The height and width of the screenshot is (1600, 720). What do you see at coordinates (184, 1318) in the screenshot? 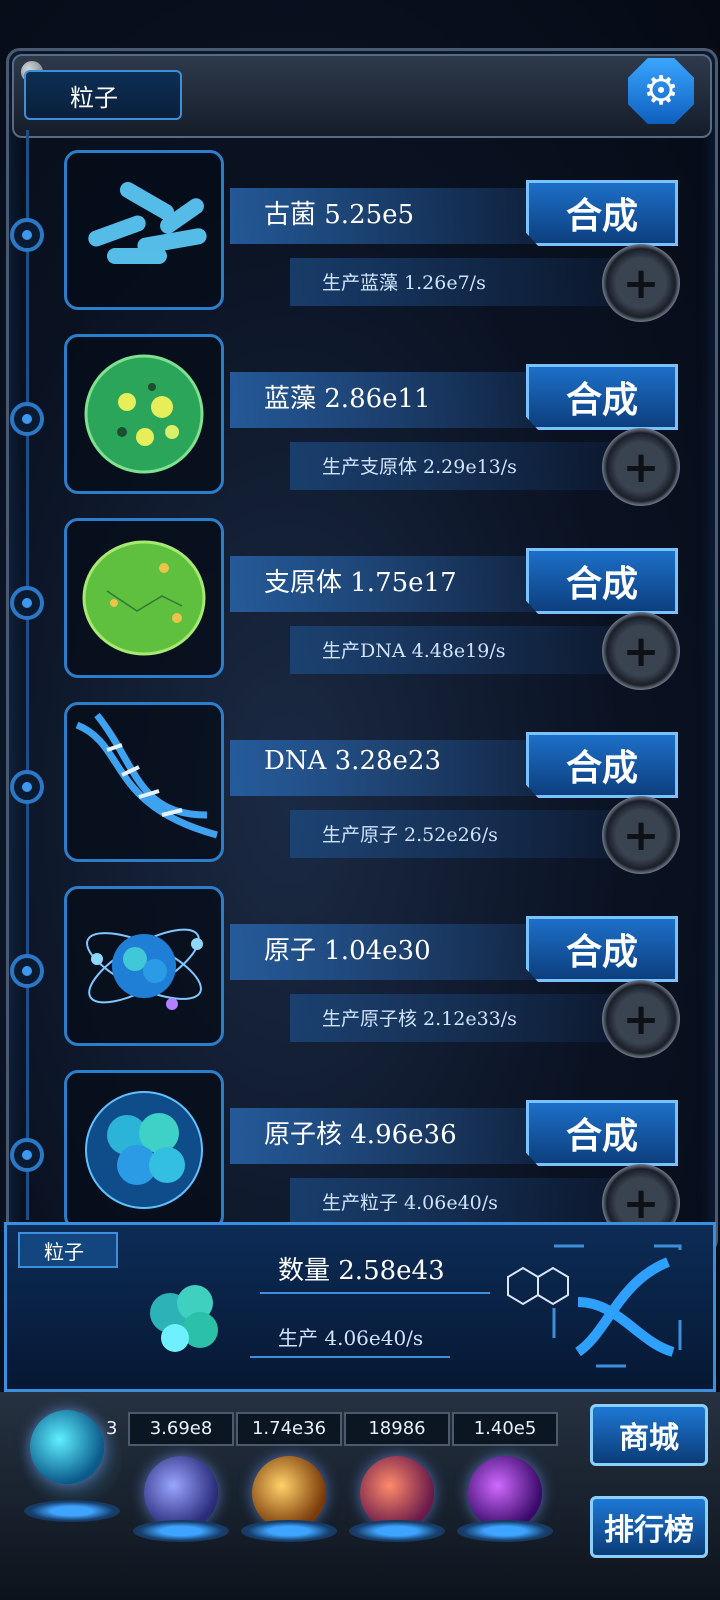
I see `particle-cluster-icon` at bounding box center [184, 1318].